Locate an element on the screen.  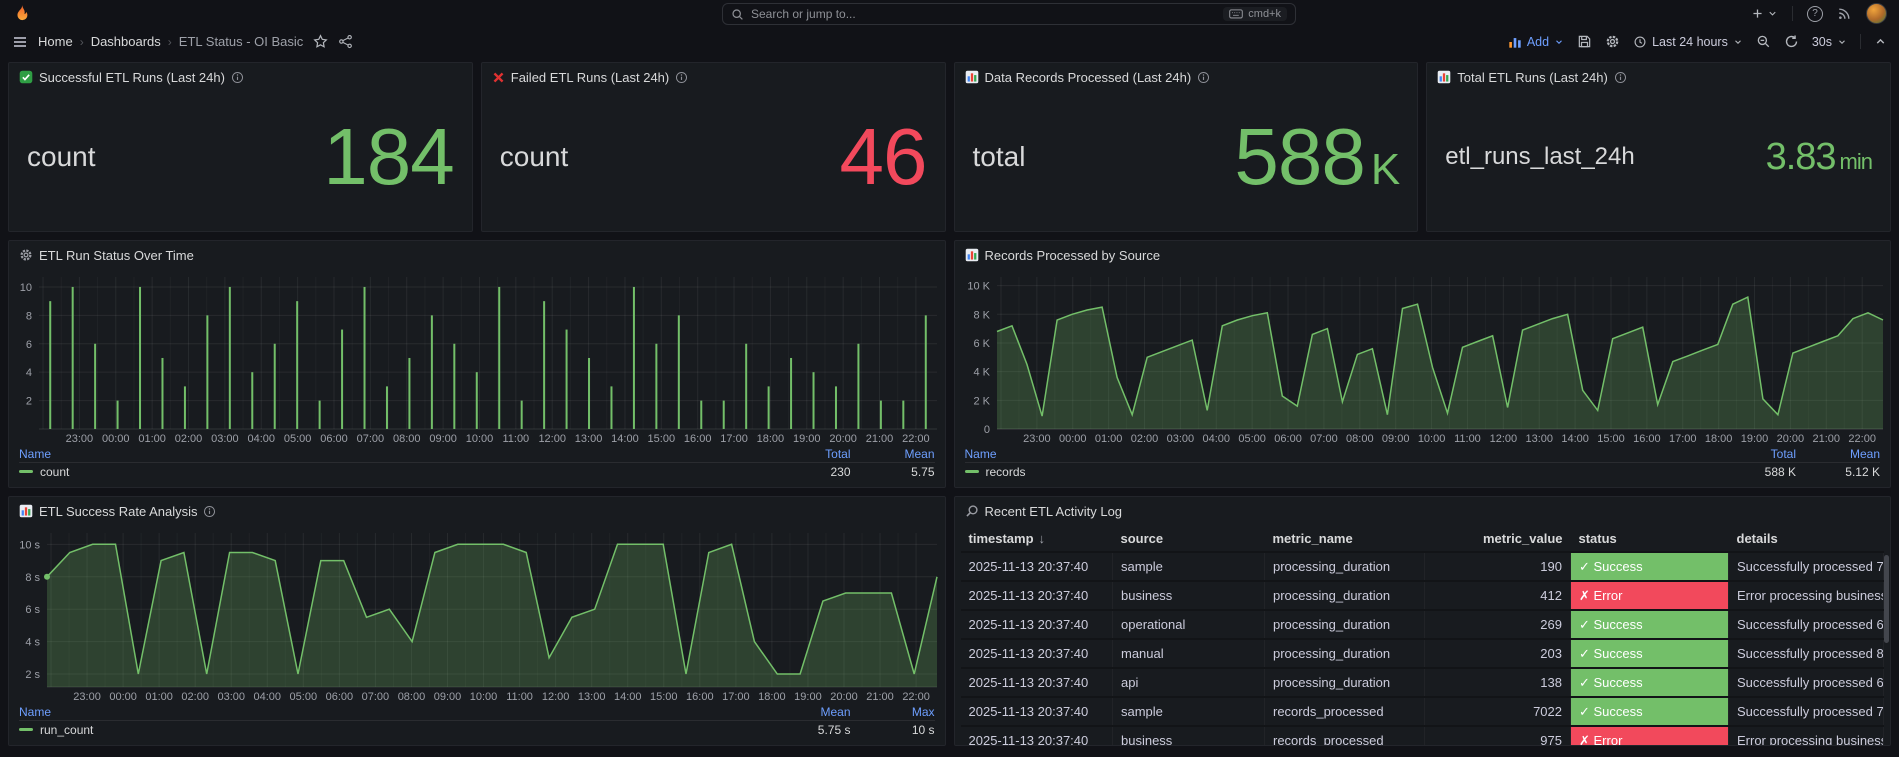
add-button: Add is located at coordinates (1536, 42).